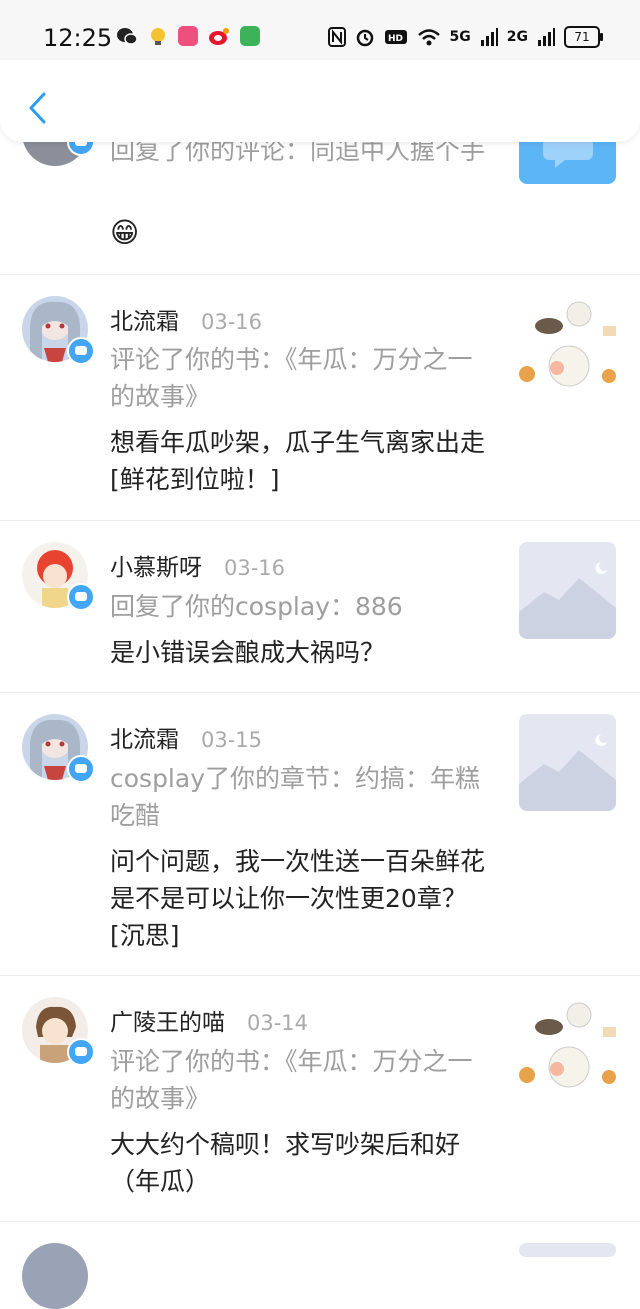 The image size is (640, 1309). I want to click on bilibili-icon, so click(188, 36).